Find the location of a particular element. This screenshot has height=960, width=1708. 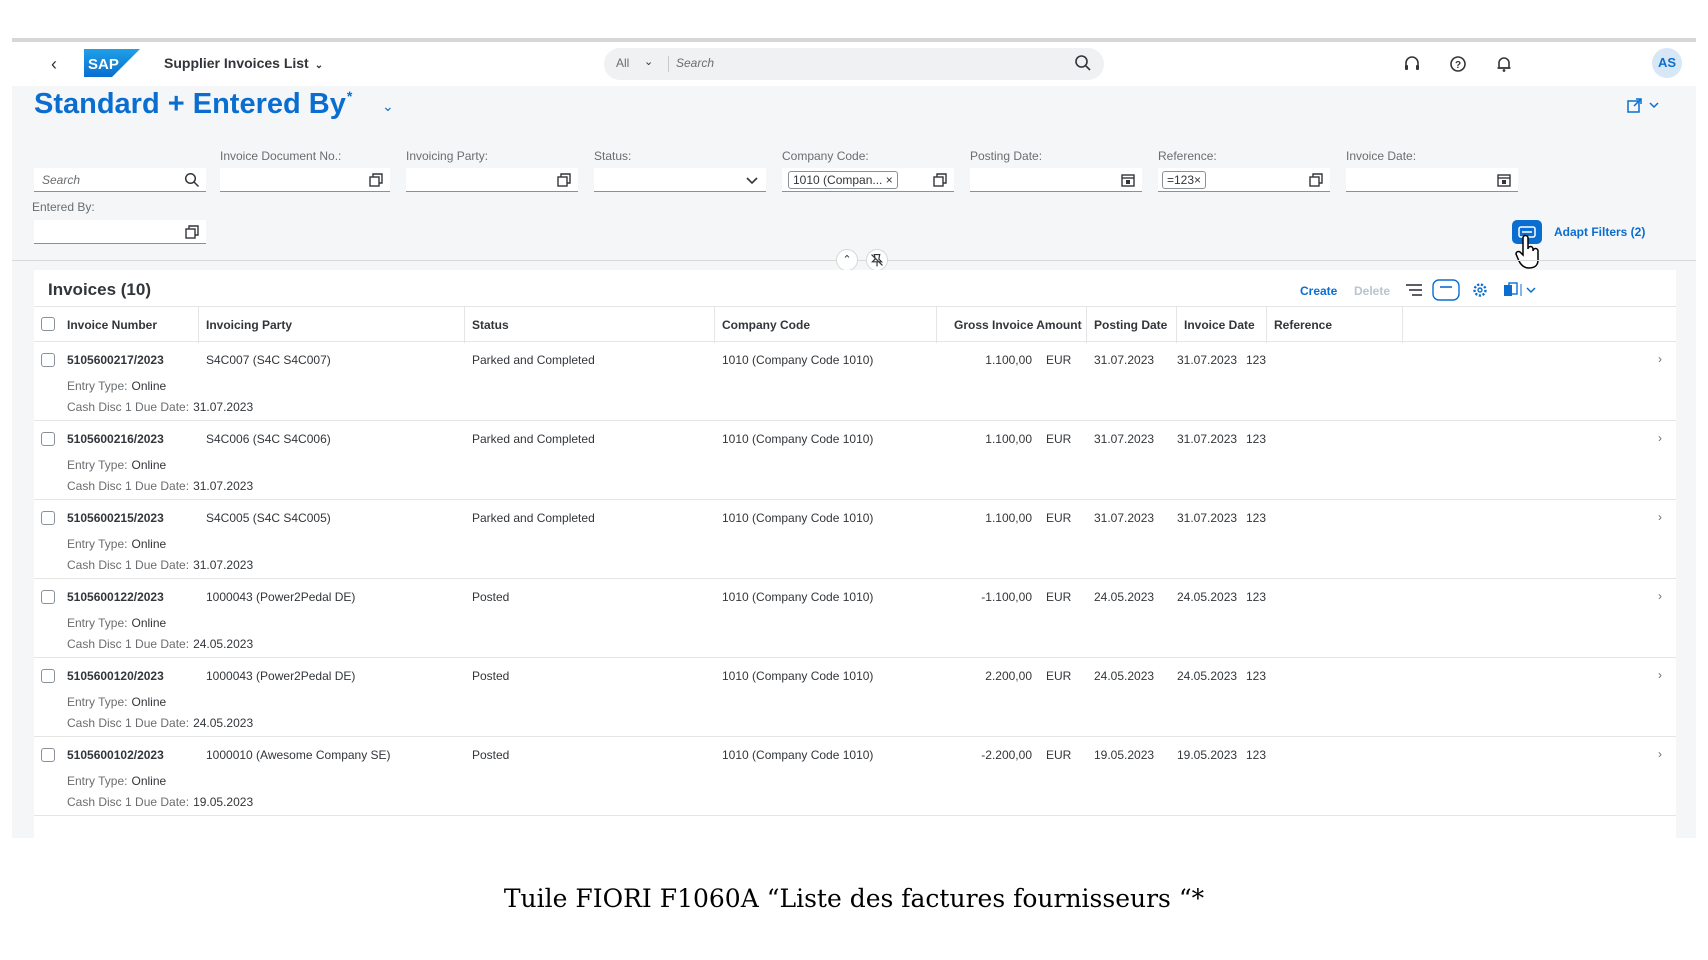

invoicing-party-field is located at coordinates (492, 180).